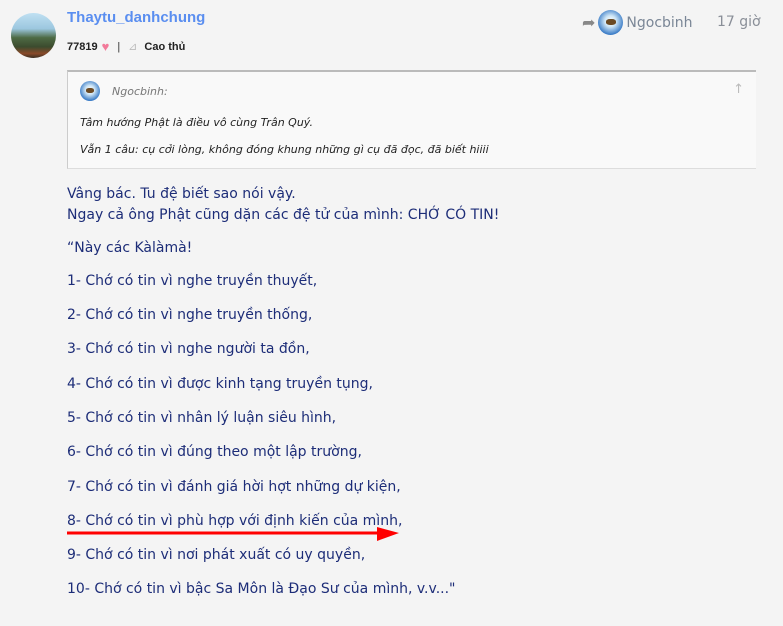 This screenshot has height=626, width=783. I want to click on rank: Cao thủ, so click(165, 46).